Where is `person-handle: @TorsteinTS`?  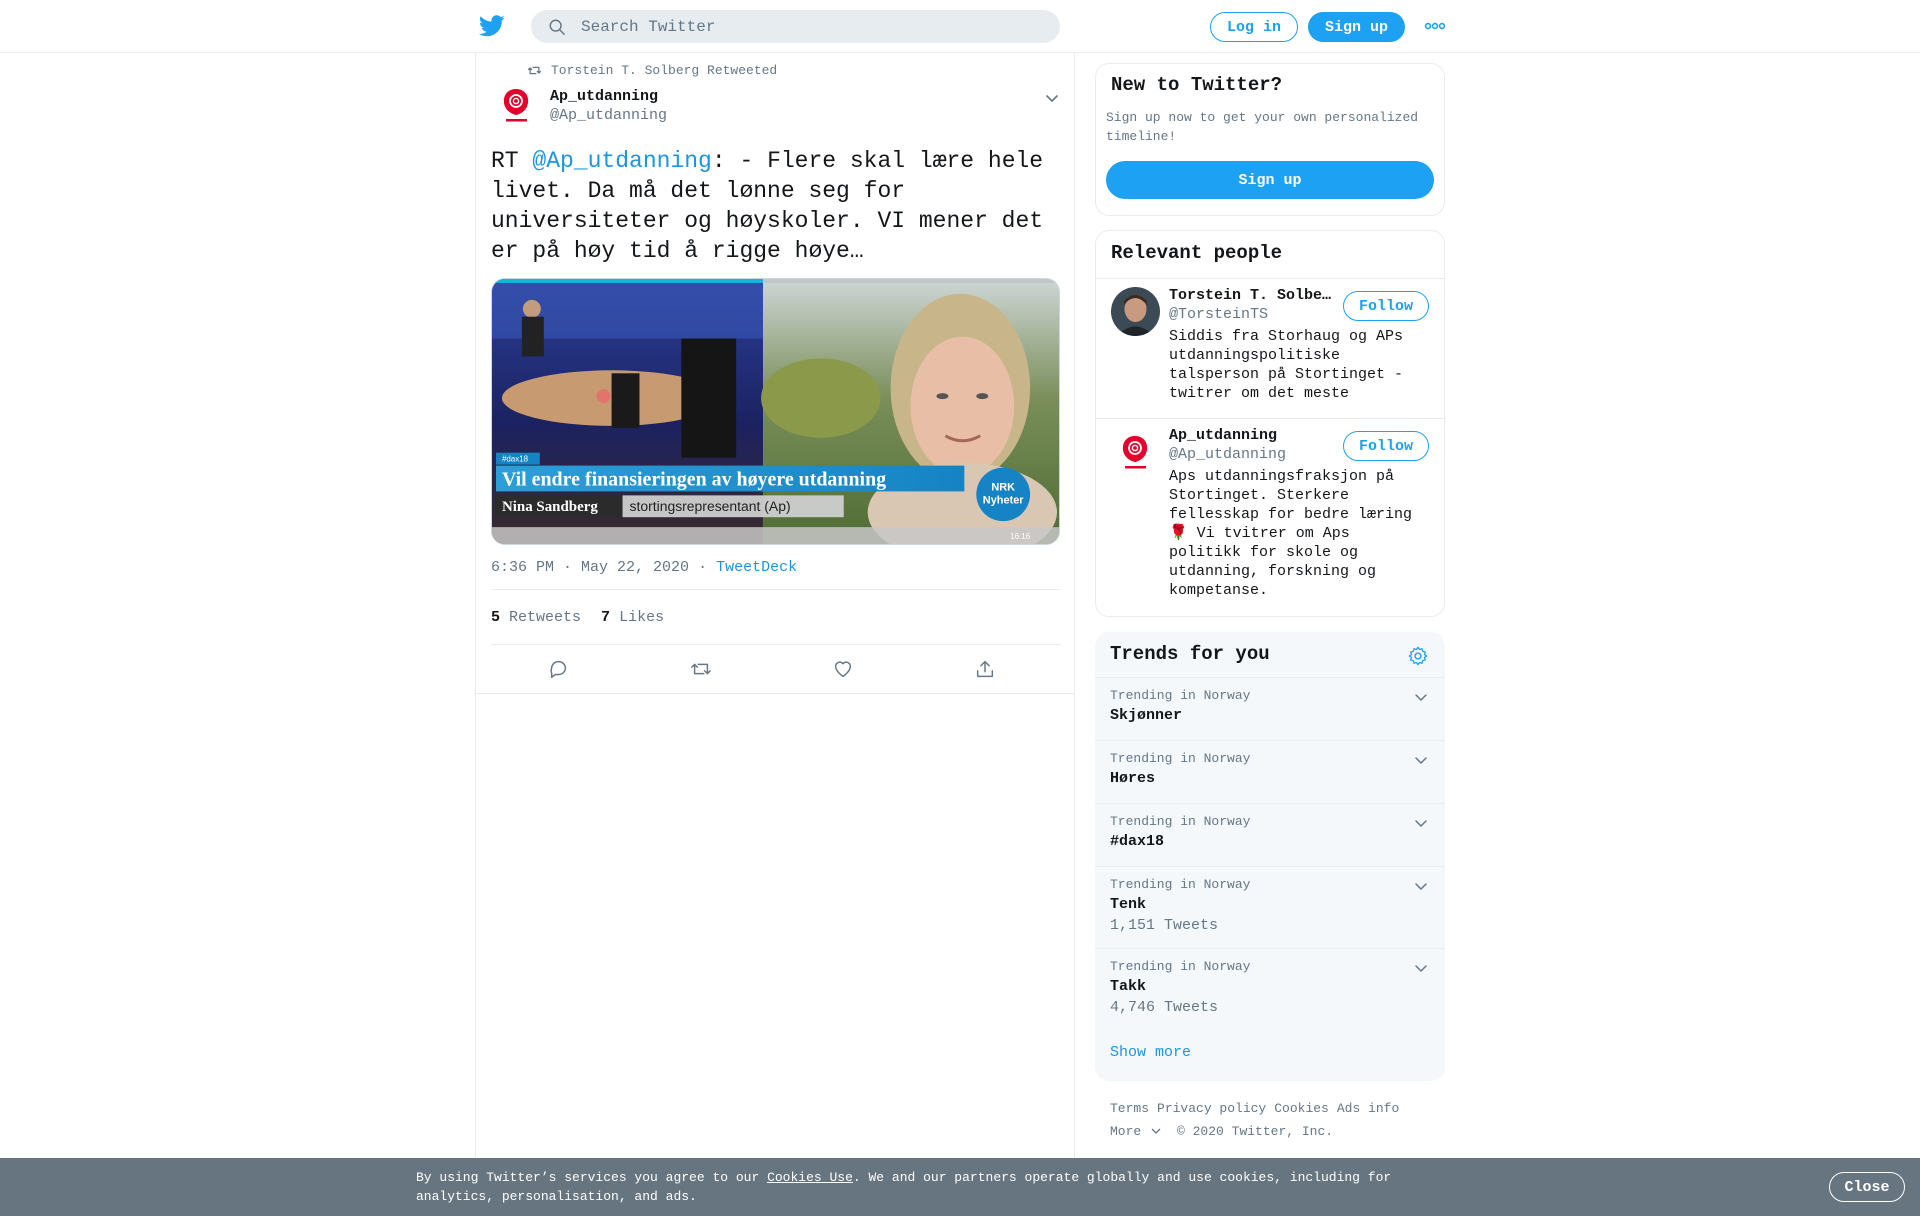 person-handle: @TorsteinTS is located at coordinates (1218, 314).